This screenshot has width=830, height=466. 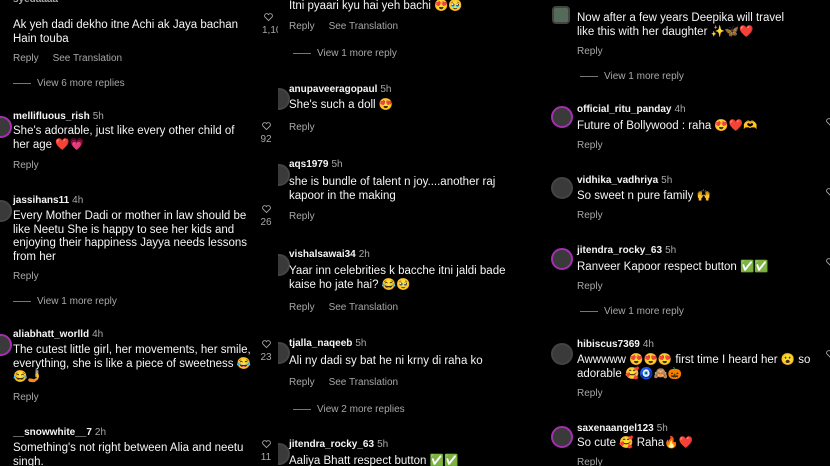 What do you see at coordinates (270, 30) in the screenshot?
I see `like-count: 1,10` at bounding box center [270, 30].